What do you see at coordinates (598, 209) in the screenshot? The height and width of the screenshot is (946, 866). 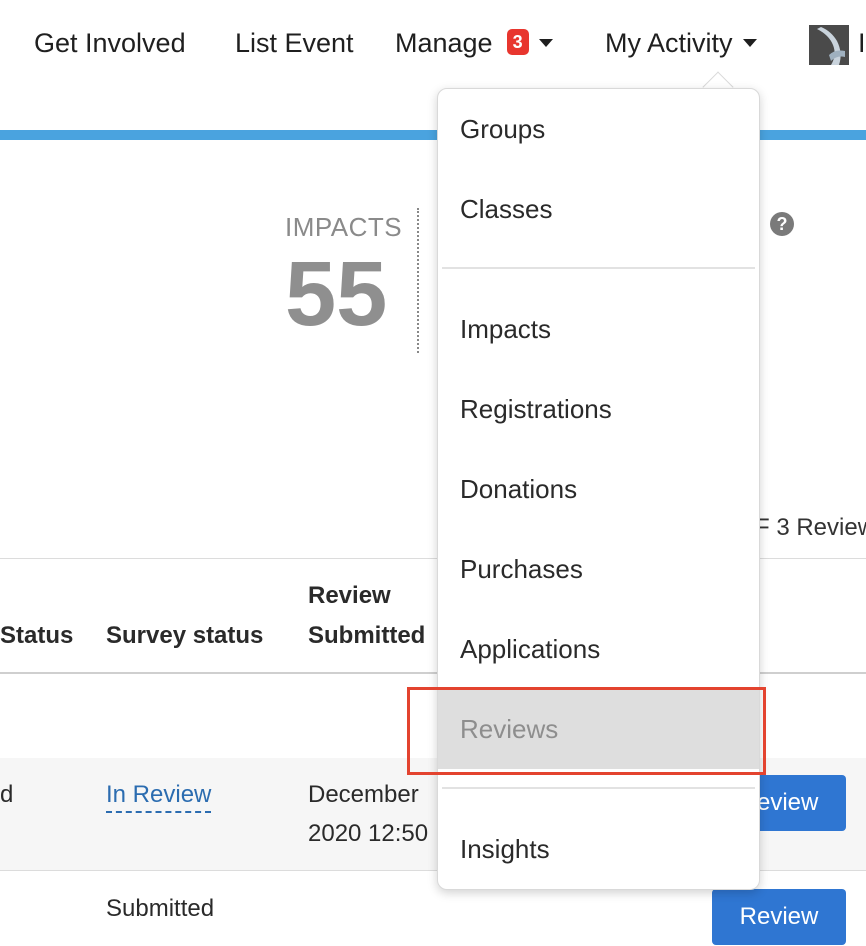 I see `menu-item-classes: Classes` at bounding box center [598, 209].